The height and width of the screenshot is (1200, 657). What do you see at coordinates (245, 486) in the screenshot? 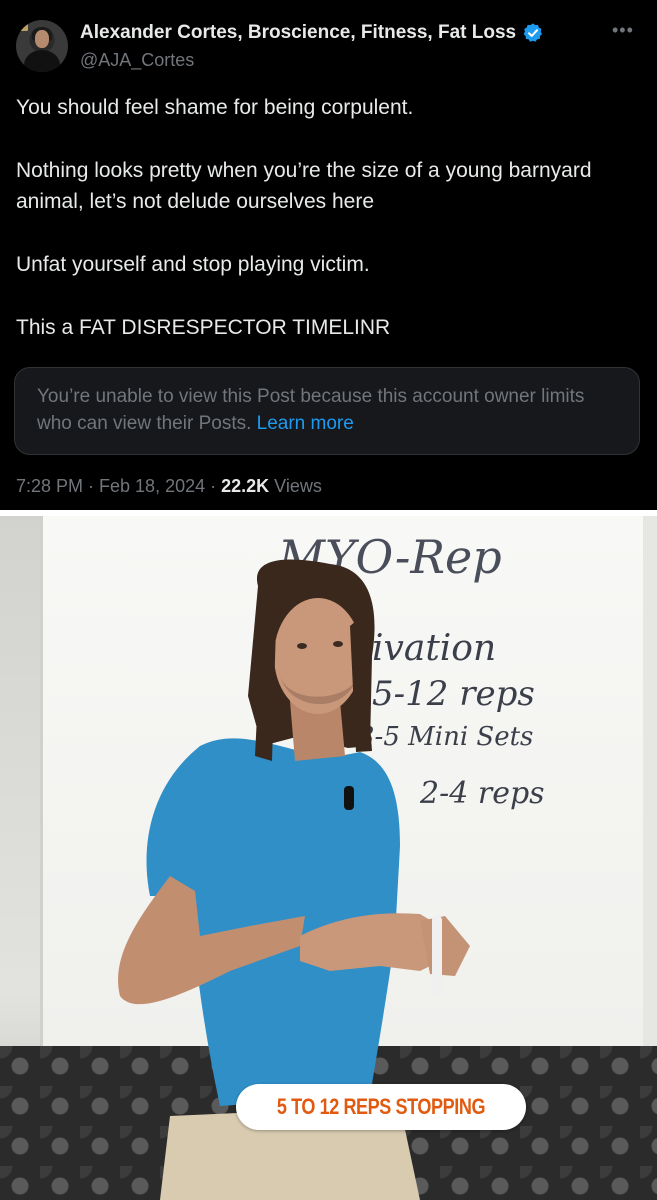
I see `views-count: 22.2K` at bounding box center [245, 486].